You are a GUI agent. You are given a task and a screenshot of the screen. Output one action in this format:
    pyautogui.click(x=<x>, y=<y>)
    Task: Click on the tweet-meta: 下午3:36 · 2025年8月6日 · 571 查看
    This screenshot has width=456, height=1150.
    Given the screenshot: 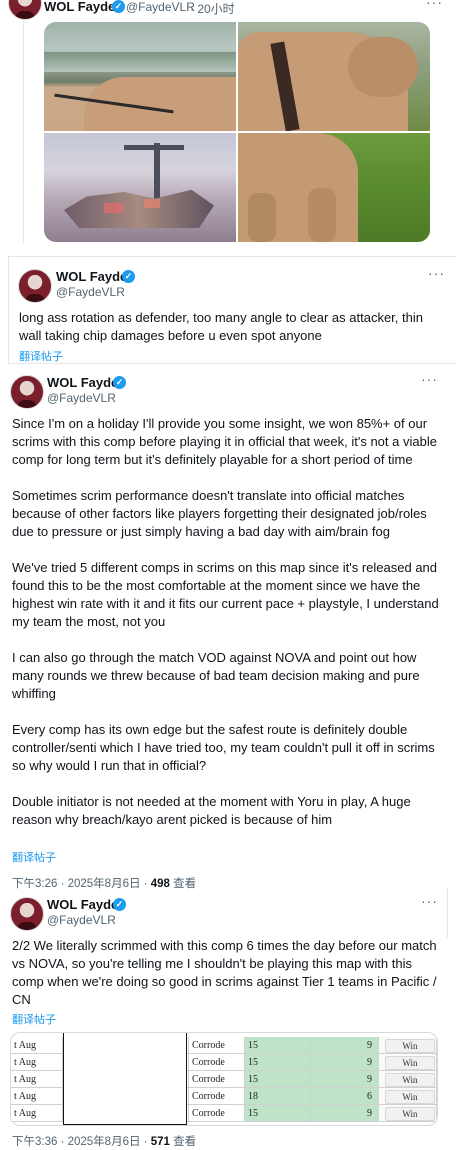 What is the action you would take?
    pyautogui.click(x=104, y=1141)
    